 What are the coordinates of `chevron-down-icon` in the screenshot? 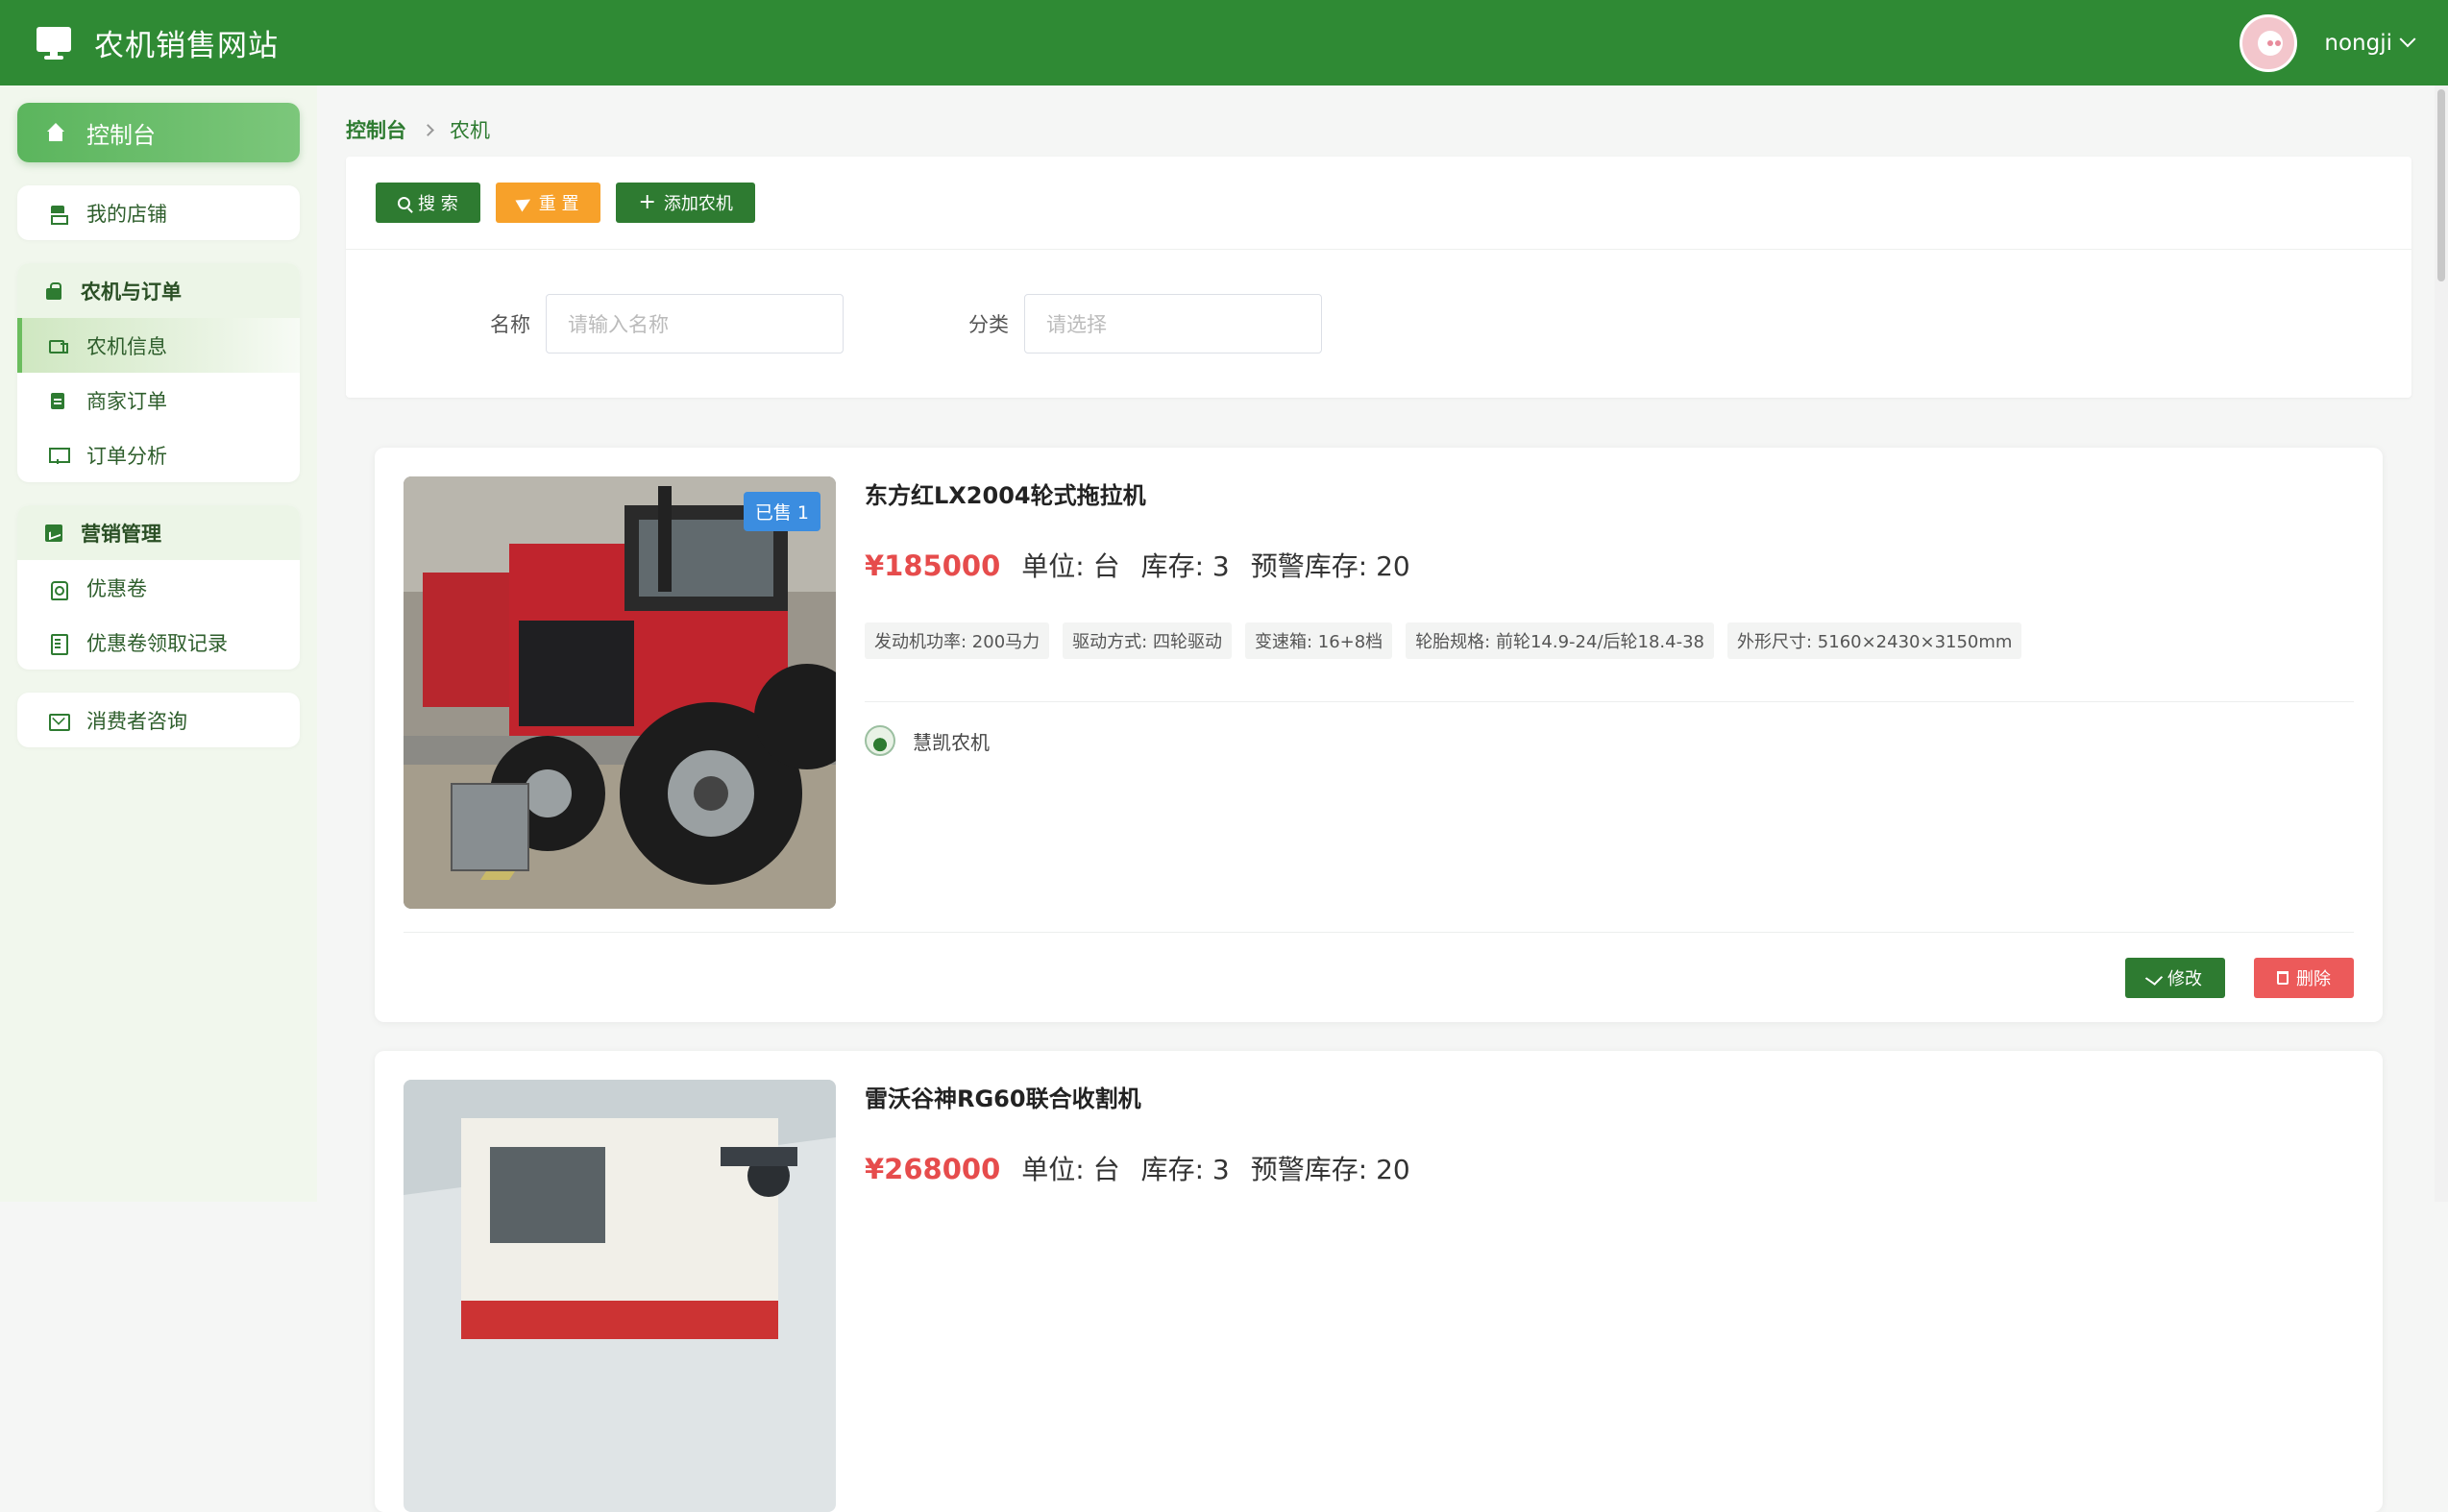 It's located at (2407, 38).